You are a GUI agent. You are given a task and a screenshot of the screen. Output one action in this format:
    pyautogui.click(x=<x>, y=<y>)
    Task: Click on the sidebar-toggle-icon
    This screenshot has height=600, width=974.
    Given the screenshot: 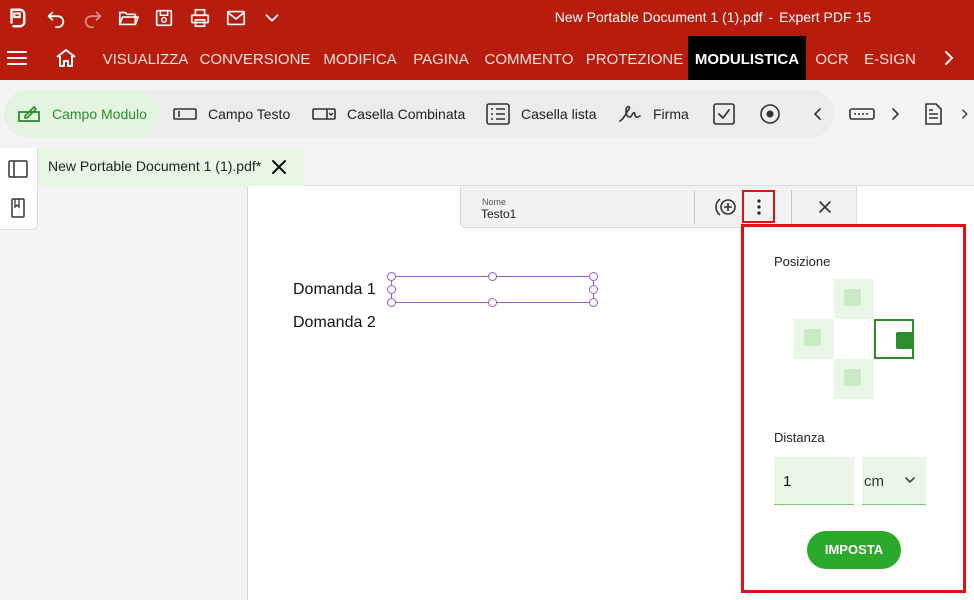 What is the action you would take?
    pyautogui.click(x=18, y=169)
    